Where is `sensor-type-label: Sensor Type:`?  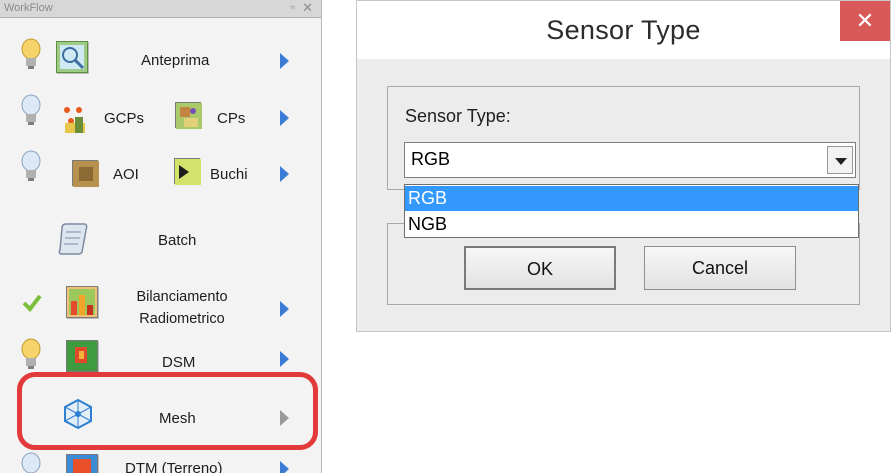 sensor-type-label: Sensor Type: is located at coordinates (458, 116).